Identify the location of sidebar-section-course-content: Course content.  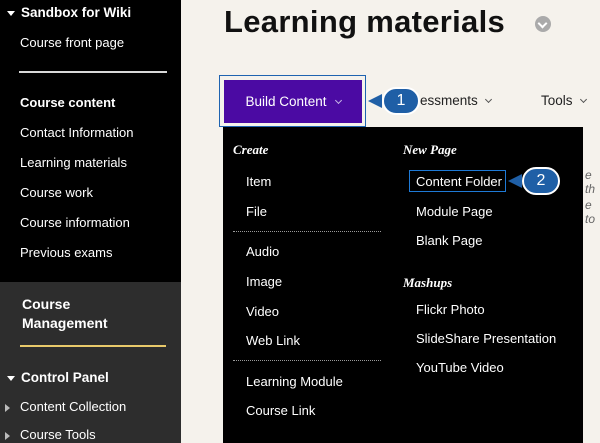
(68, 102).